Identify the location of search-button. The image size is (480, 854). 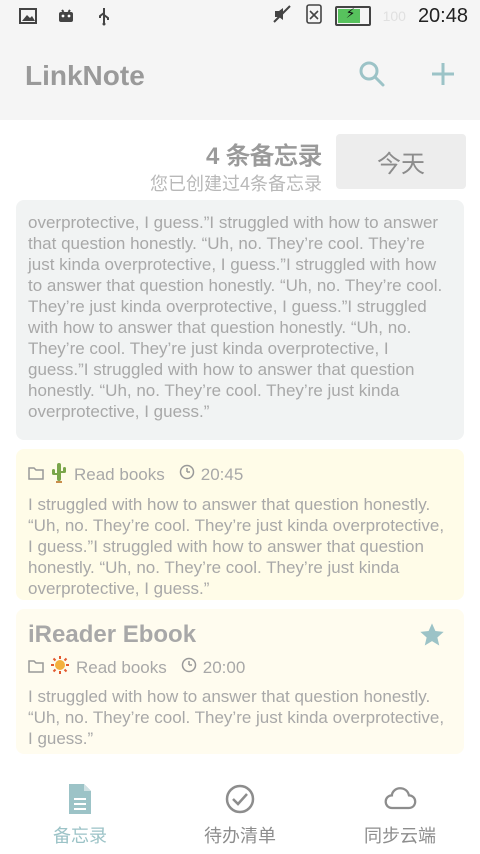
(372, 76).